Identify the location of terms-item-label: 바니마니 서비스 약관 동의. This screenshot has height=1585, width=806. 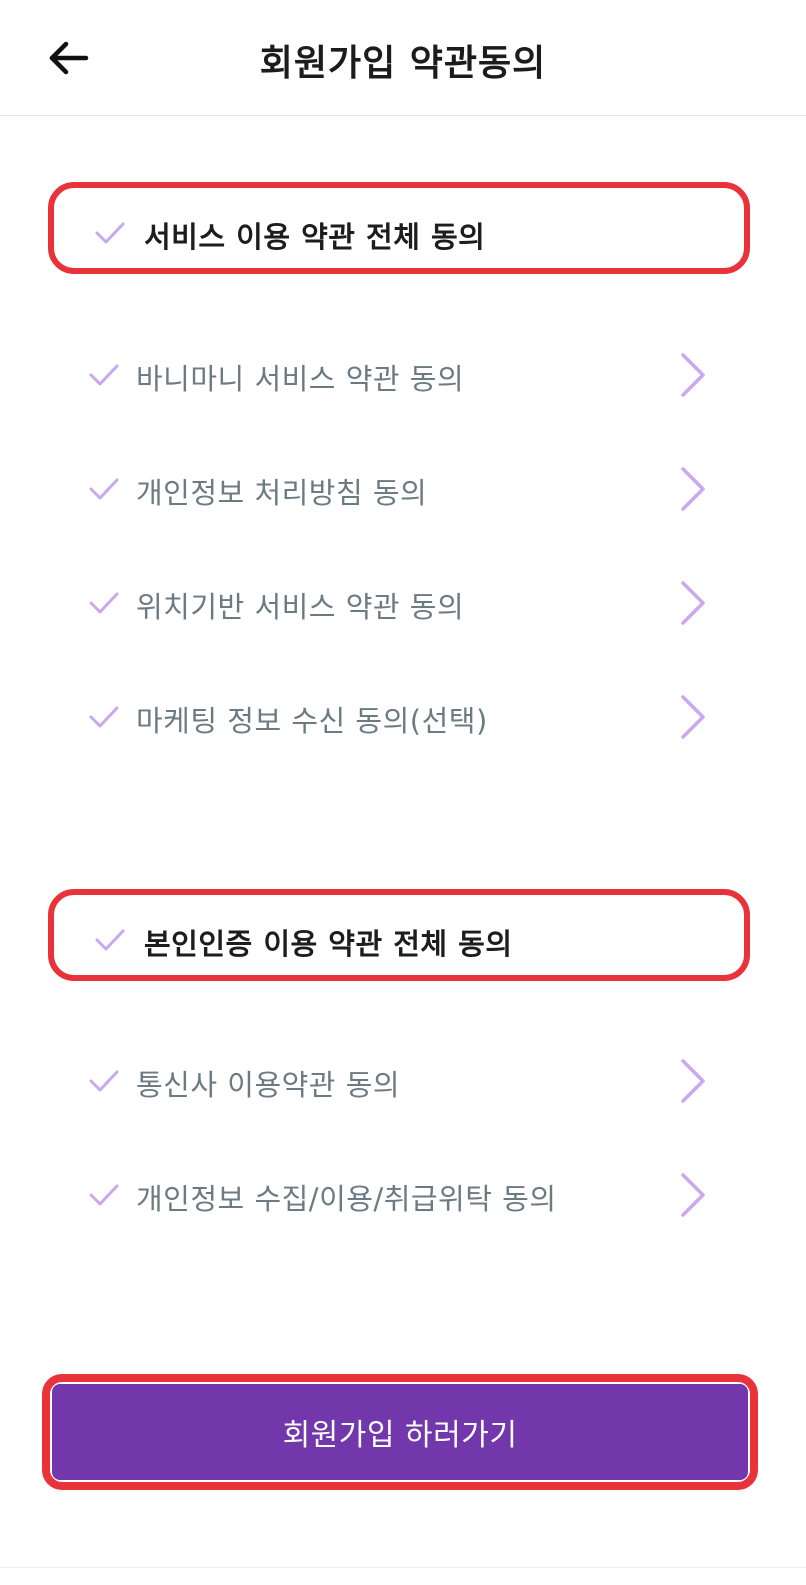
(300, 379).